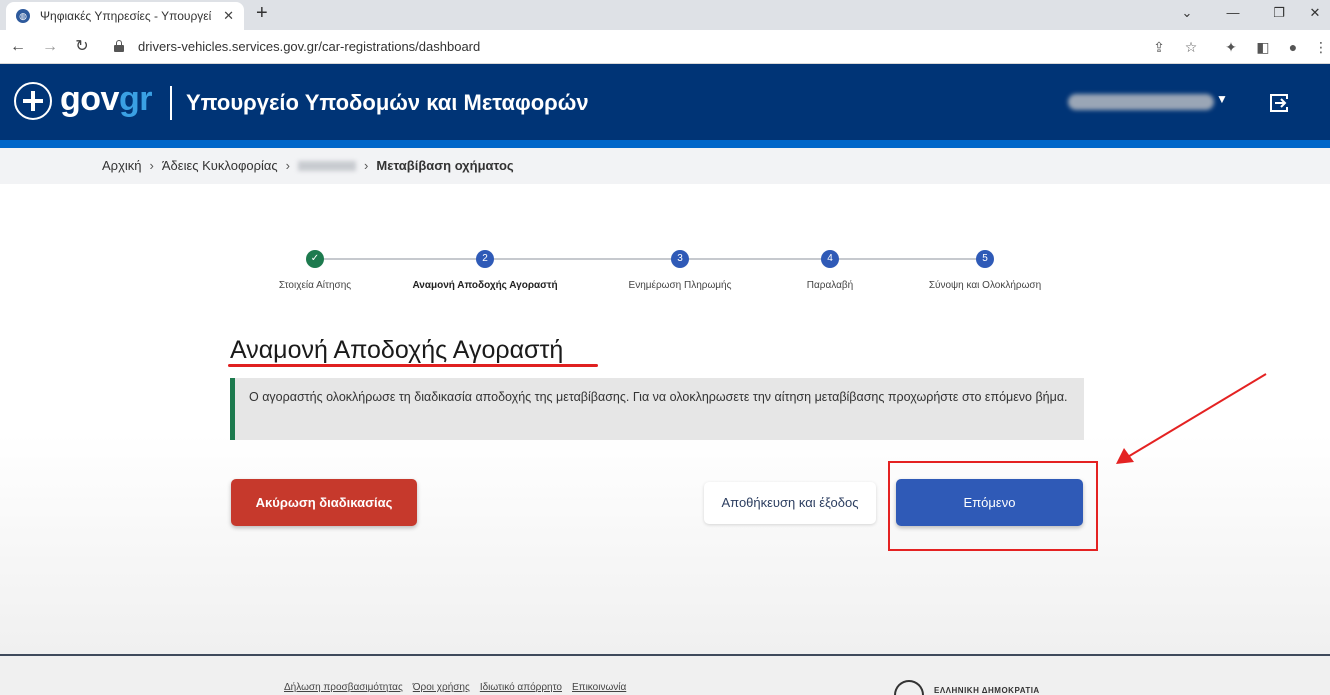  I want to click on step-number: 3, so click(680, 259).